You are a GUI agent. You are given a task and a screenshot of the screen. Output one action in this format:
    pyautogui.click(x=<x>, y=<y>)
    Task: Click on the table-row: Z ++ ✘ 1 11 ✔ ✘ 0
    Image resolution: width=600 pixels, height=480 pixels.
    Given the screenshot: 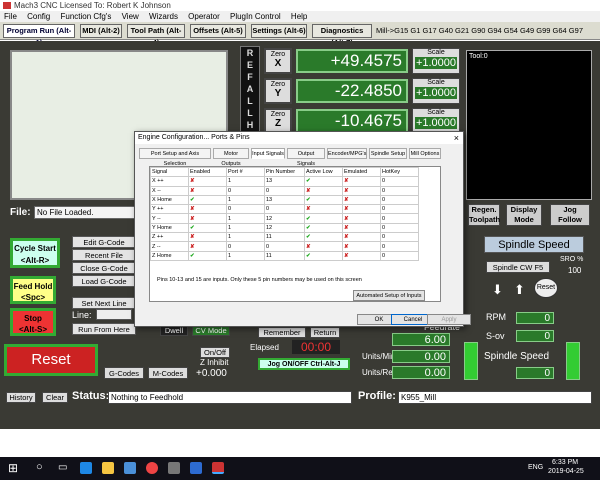 What is the action you would take?
    pyautogui.click(x=284, y=237)
    